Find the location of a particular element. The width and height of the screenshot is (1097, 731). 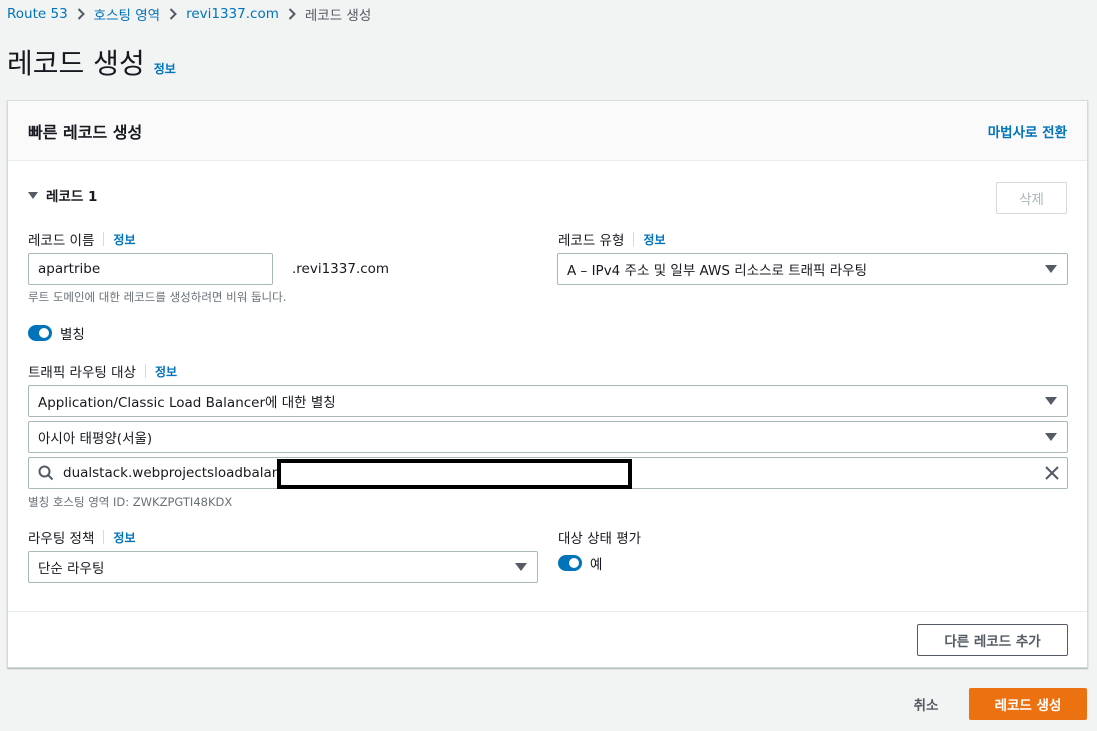

route-target-info-link: 정보 is located at coordinates (166, 371).